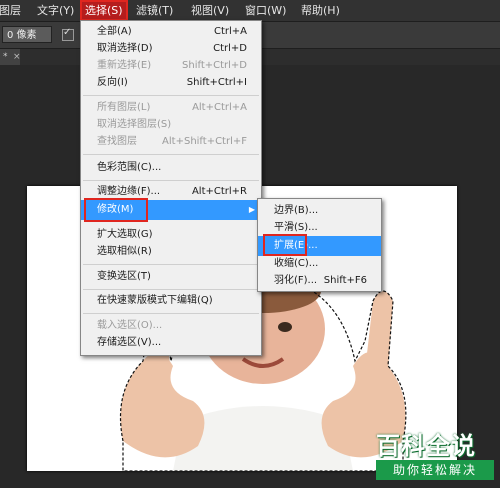  Describe the element at coordinates (435, 470) in the screenshot. I see `watermark-subtitle: 助你轻松解决` at that location.